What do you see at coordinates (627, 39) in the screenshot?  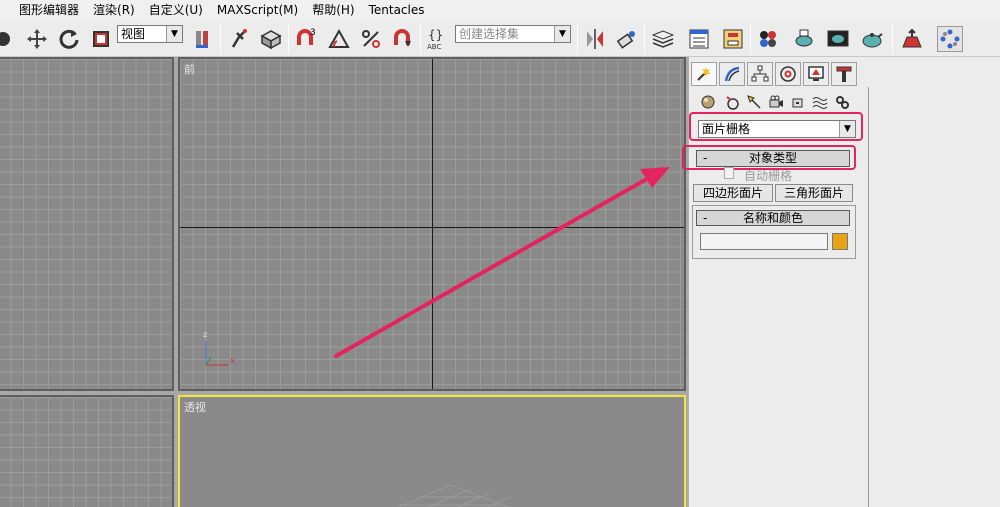 I see `align-icon` at bounding box center [627, 39].